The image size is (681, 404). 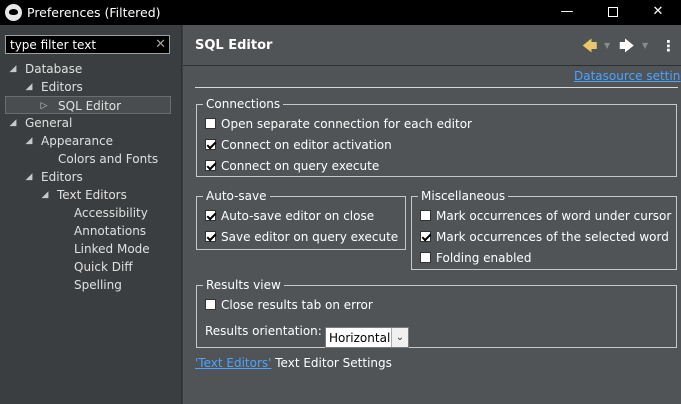 What do you see at coordinates (346, 124) in the screenshot?
I see `checkbox-label: Open separate connection for each editor` at bounding box center [346, 124].